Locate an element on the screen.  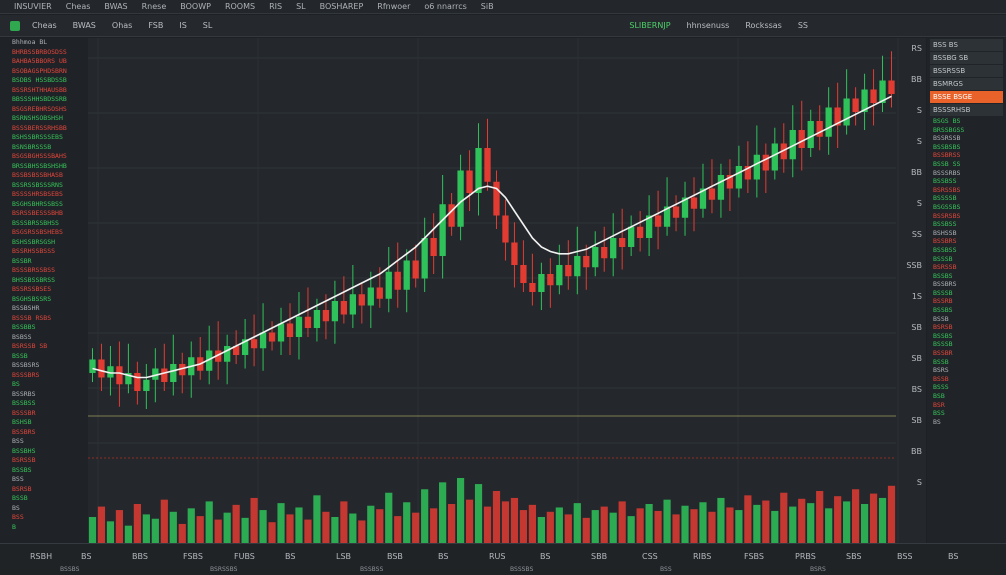
watchlist-row: BSSBRS is located at coordinates (44, 433).